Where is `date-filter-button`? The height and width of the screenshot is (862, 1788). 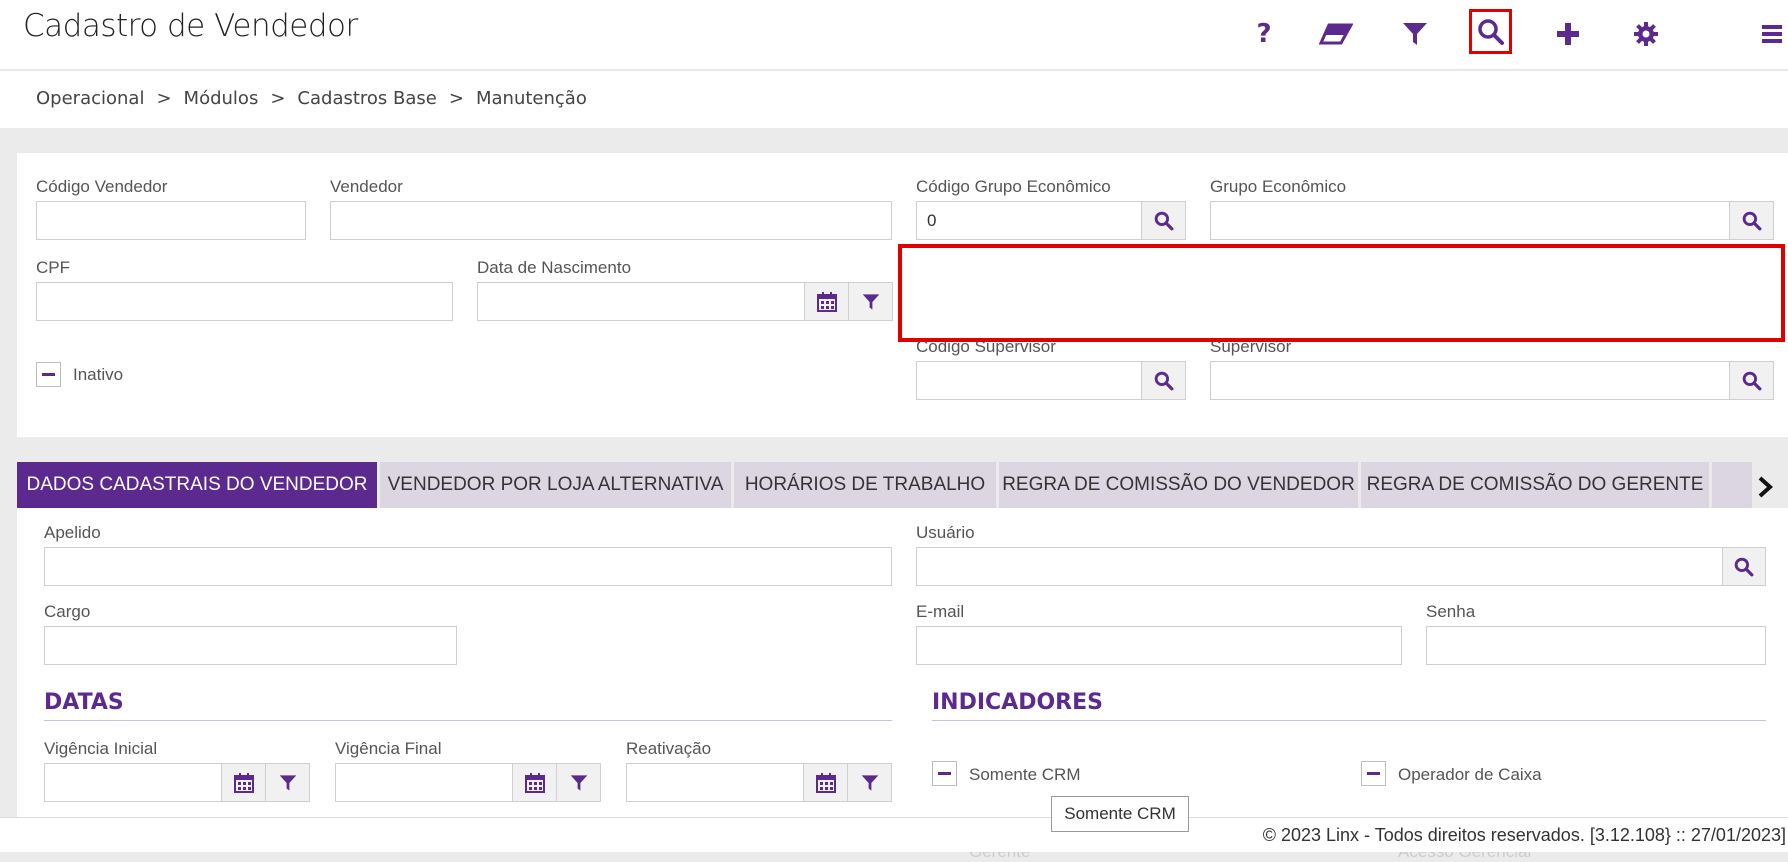 date-filter-button is located at coordinates (870, 301).